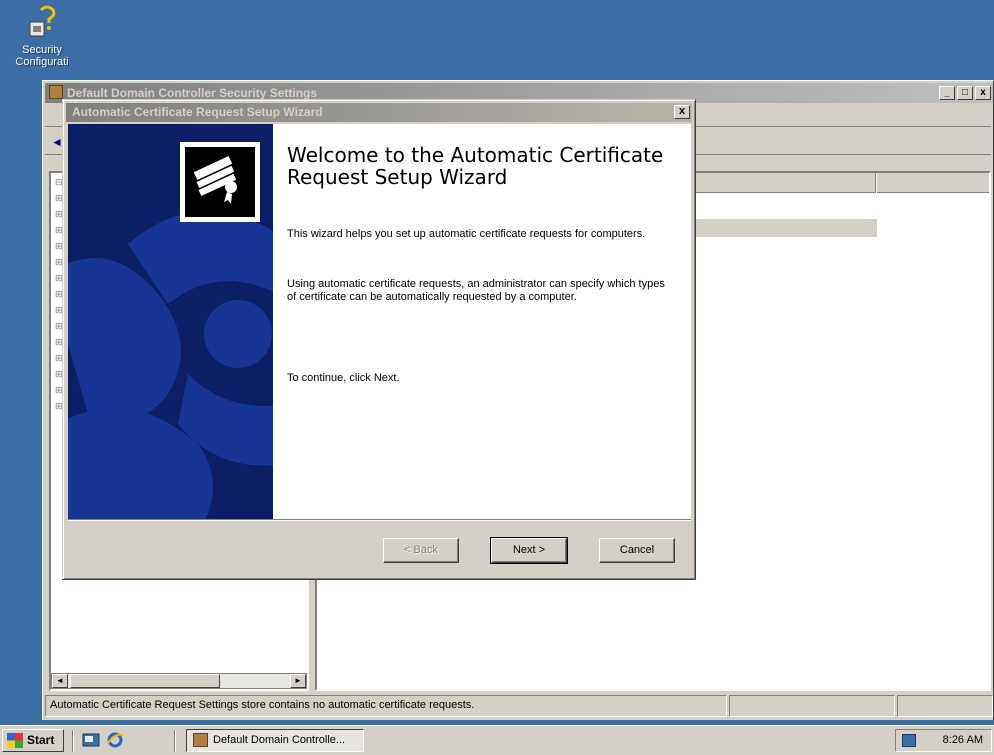  I want to click on tree-horizontal-scrollbar: ◄ ►, so click(179, 681).